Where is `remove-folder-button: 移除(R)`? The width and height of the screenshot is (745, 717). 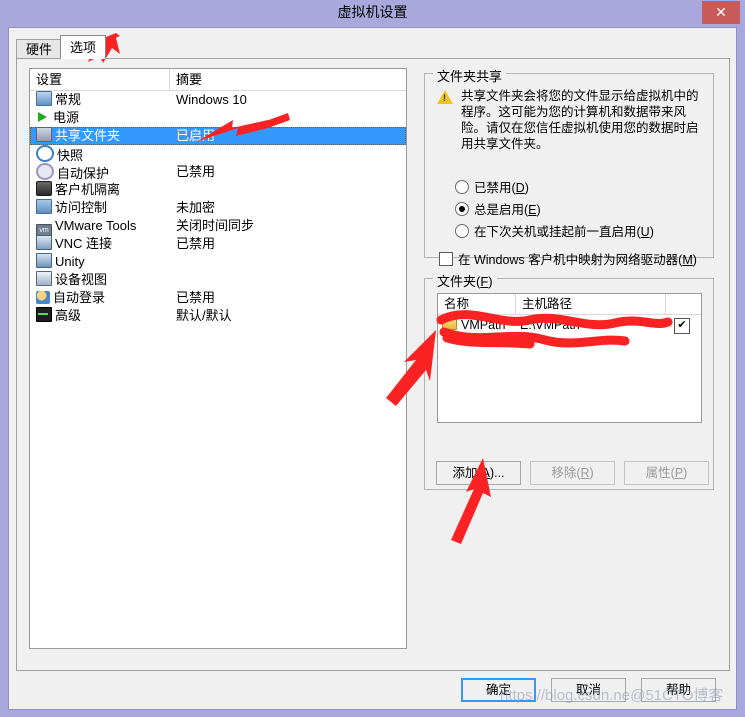
remove-folder-button: 移除(R) is located at coordinates (572, 473).